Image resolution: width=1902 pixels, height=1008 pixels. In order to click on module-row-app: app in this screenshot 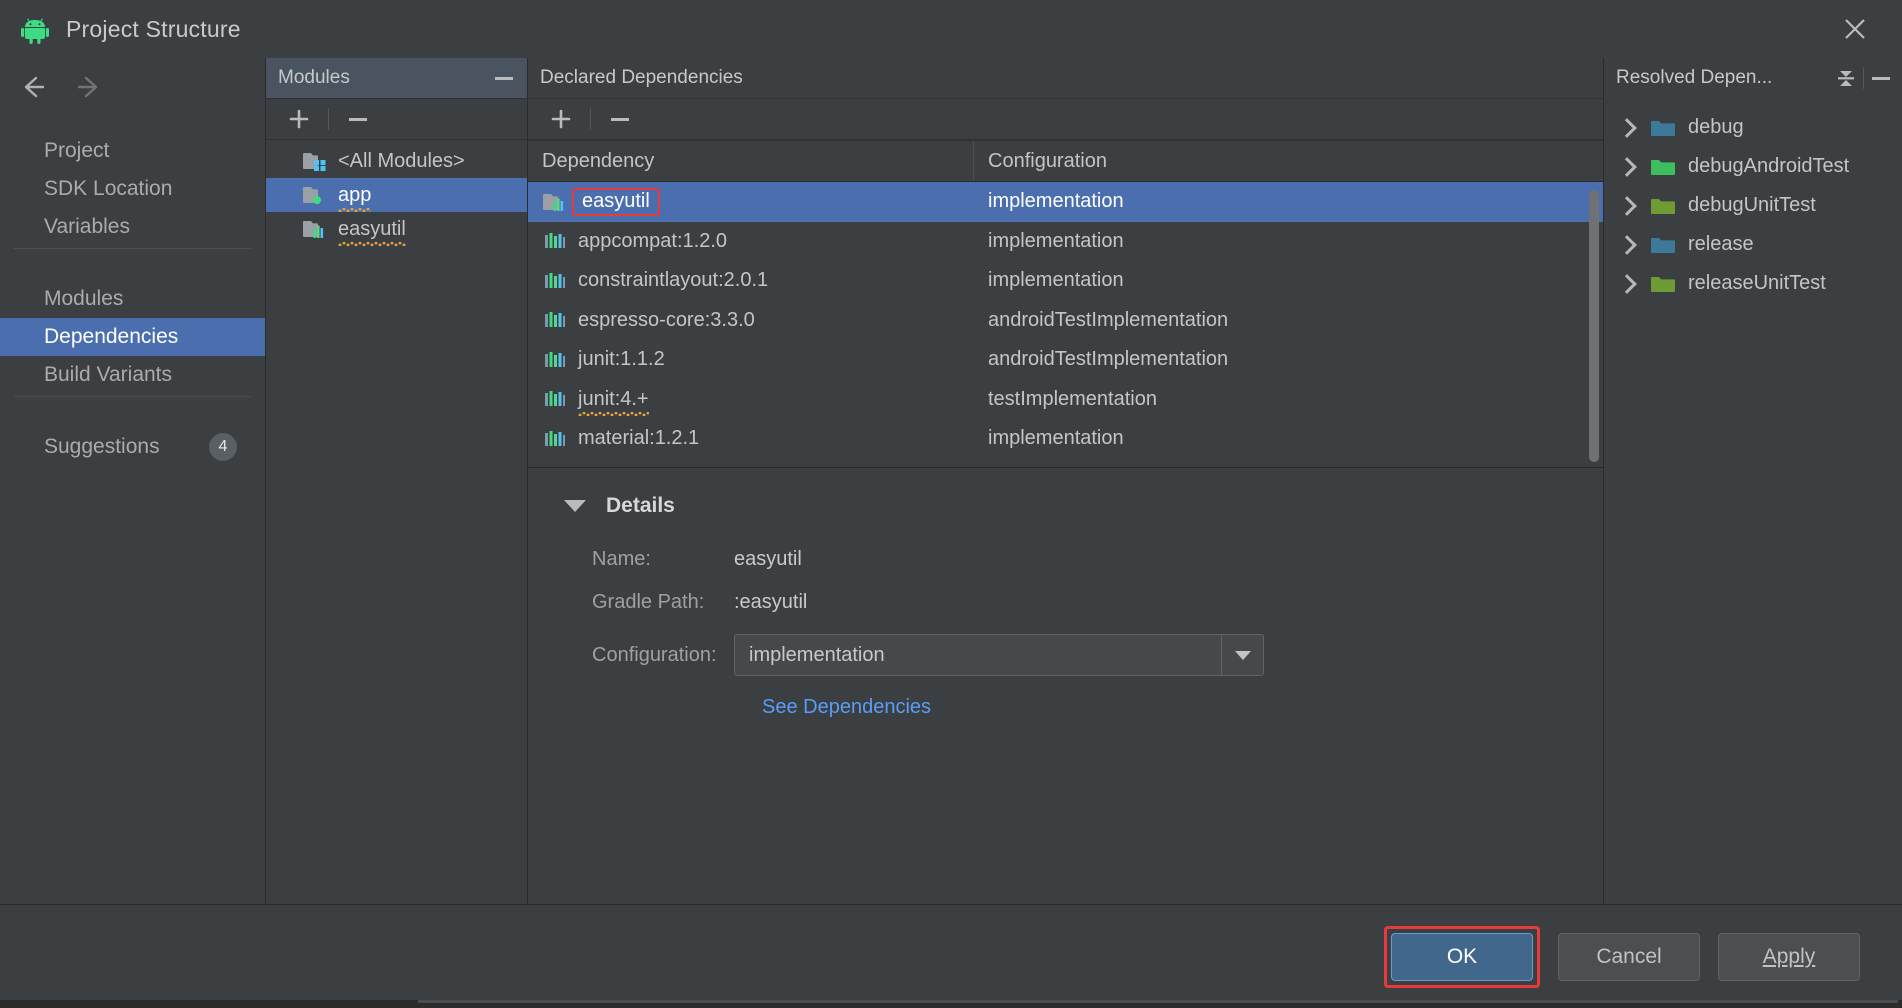, I will do `click(396, 195)`.